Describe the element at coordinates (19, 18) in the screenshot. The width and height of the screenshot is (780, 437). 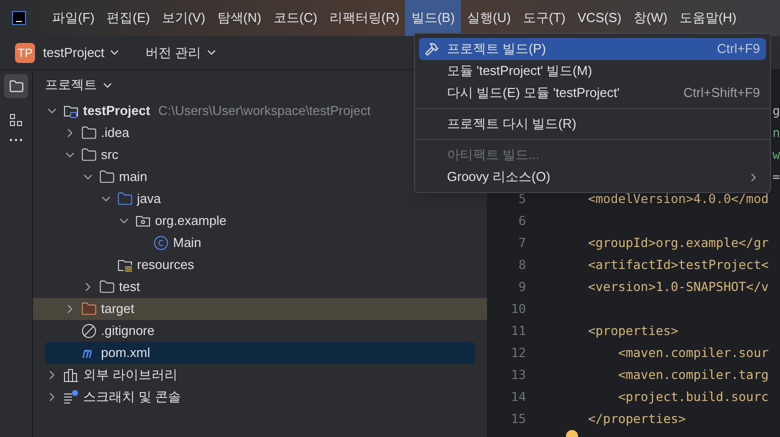
I see `app-logo-icon` at that location.